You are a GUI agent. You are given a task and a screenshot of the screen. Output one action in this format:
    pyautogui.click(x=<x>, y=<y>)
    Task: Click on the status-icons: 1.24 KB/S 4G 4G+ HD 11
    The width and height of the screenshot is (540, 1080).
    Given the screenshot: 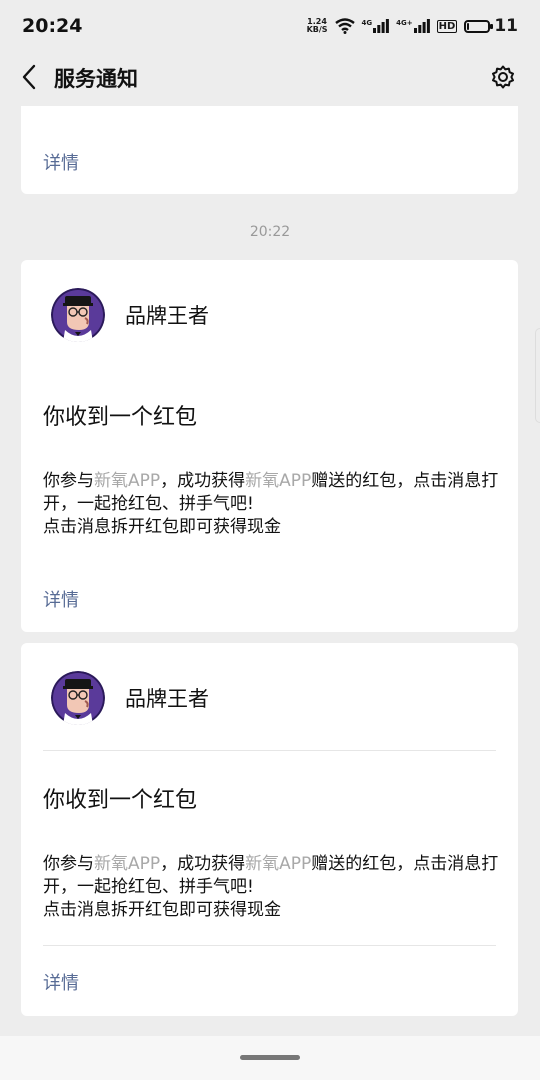 What is the action you would take?
    pyautogui.click(x=412, y=26)
    